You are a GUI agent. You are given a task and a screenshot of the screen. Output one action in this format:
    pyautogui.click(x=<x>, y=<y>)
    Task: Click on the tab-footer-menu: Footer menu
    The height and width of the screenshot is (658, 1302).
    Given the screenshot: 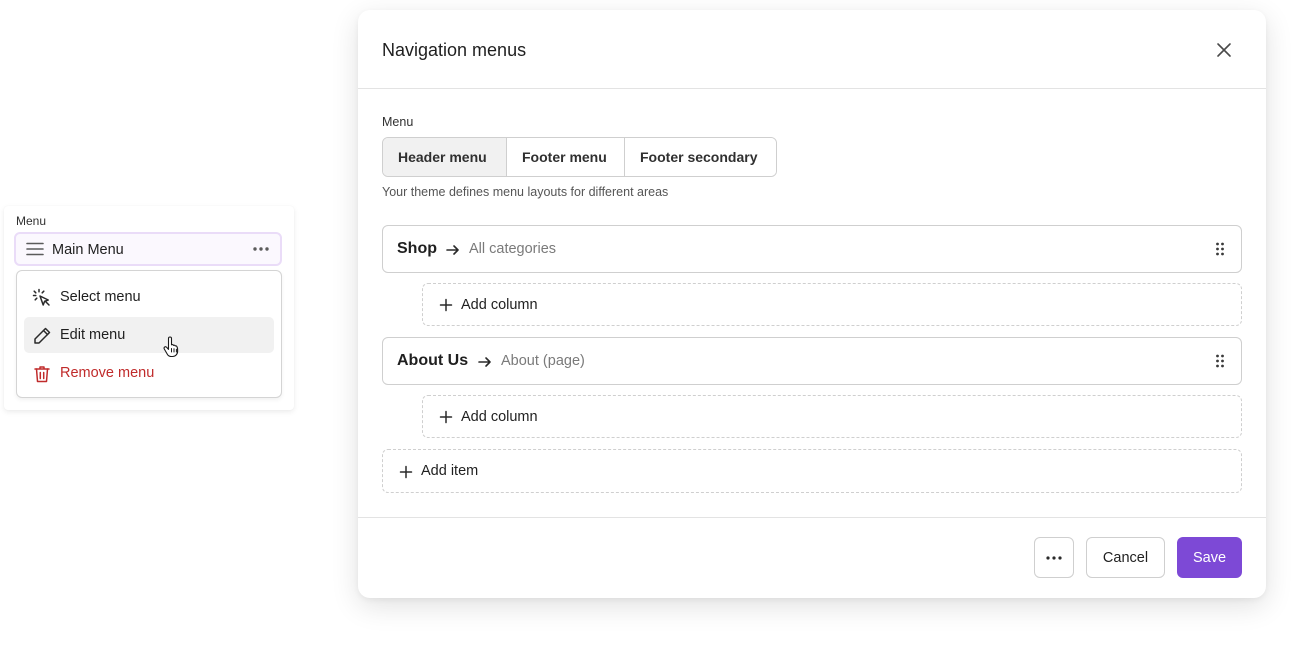 What is the action you would take?
    pyautogui.click(x=566, y=157)
    